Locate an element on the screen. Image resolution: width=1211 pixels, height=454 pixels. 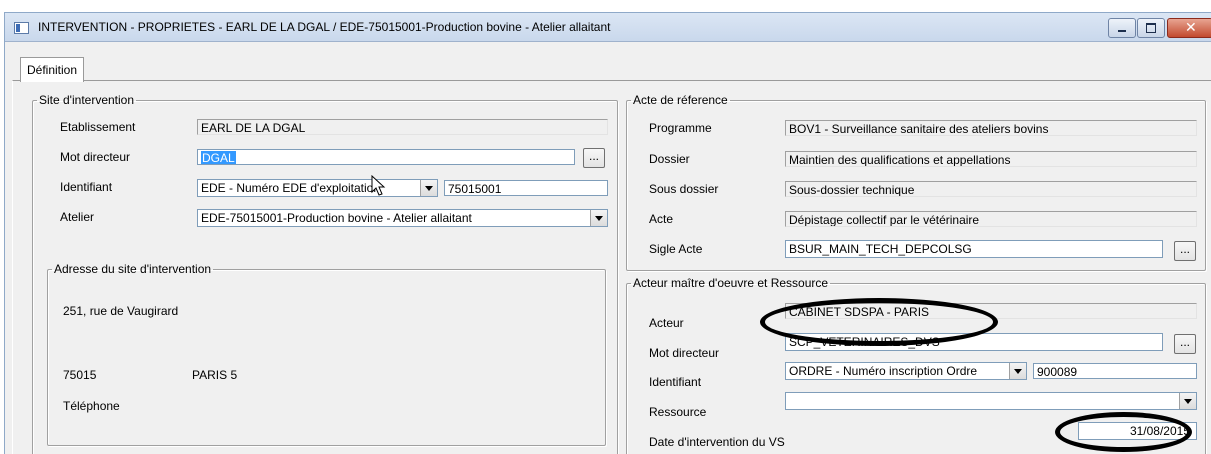
acteur-identifiant-input: 900089 is located at coordinates (1115, 371).